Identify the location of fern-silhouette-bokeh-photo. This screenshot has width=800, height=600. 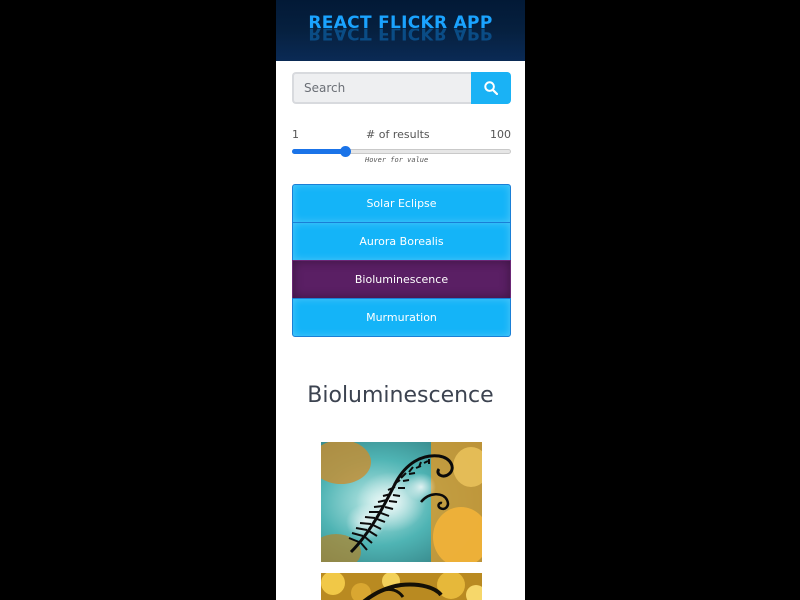
(401, 586).